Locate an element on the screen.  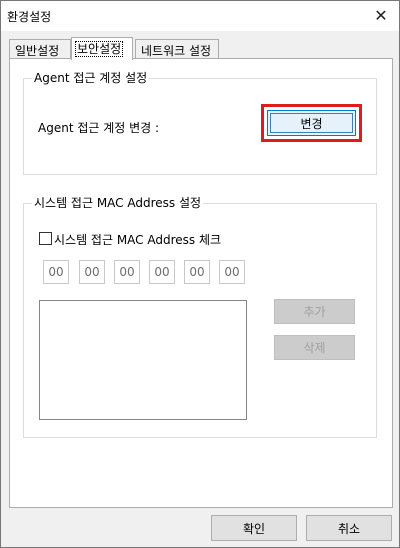
tab-network: 네트워크 설정 is located at coordinates (177, 49).